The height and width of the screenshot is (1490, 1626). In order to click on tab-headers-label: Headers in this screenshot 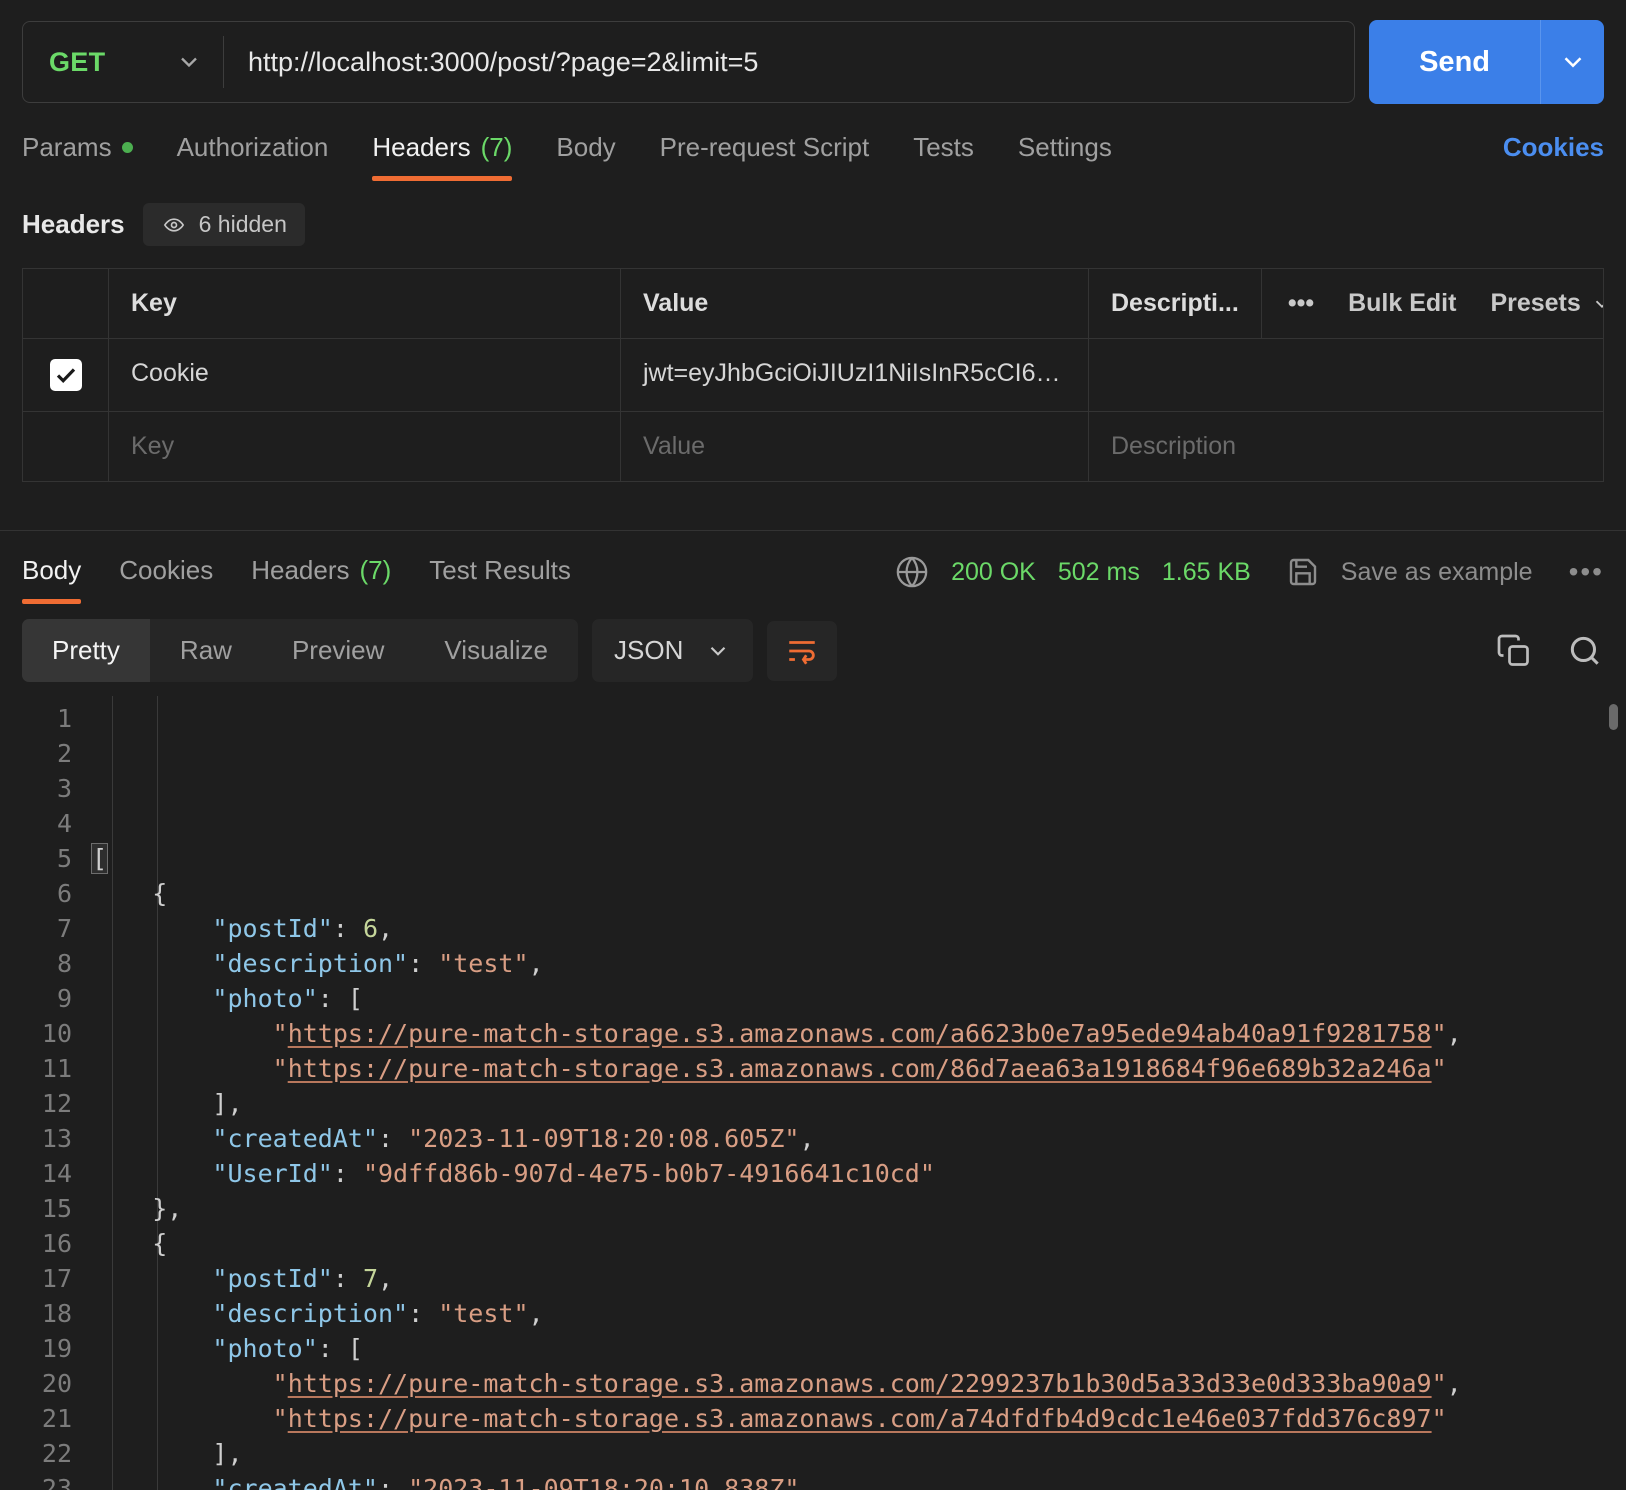, I will do `click(421, 147)`.